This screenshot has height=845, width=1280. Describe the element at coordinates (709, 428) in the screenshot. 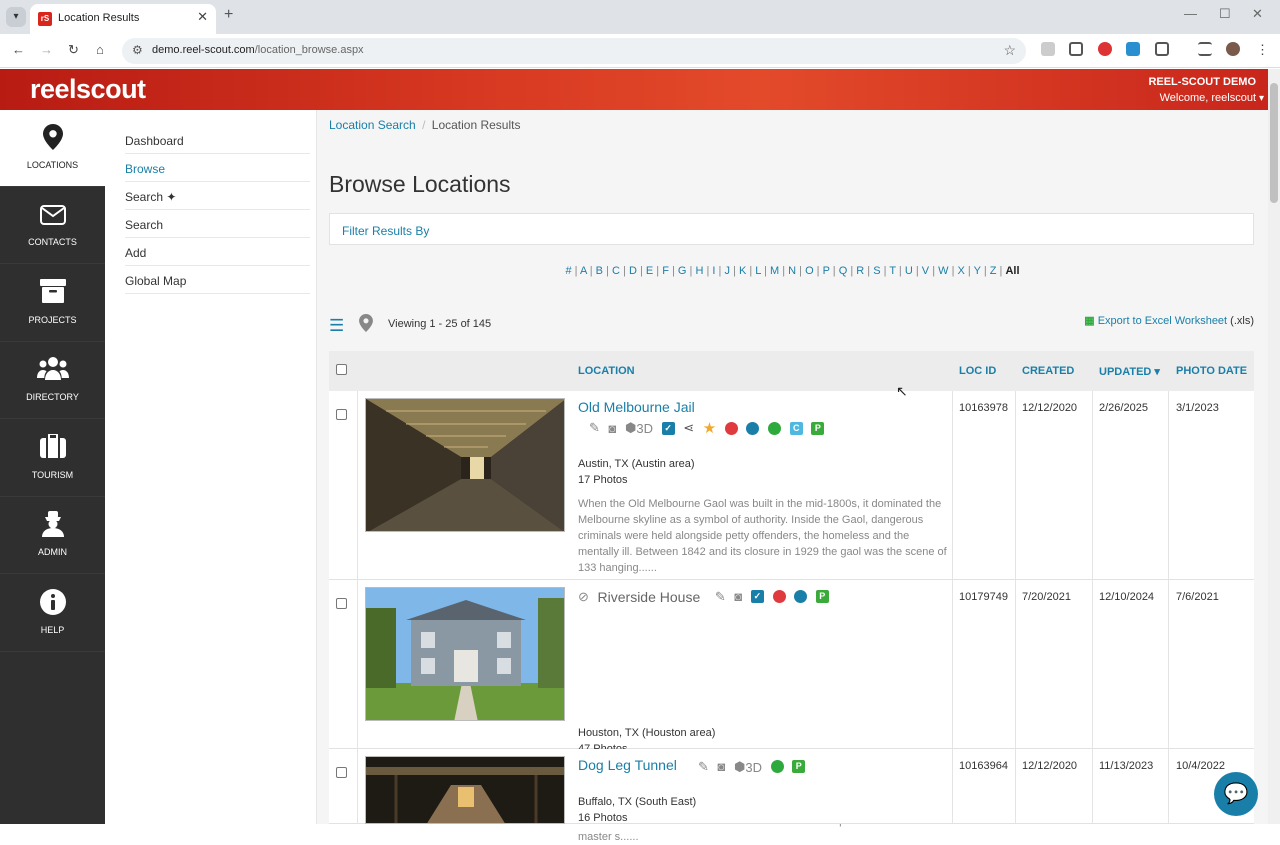

I see `star-icon: ★` at that location.